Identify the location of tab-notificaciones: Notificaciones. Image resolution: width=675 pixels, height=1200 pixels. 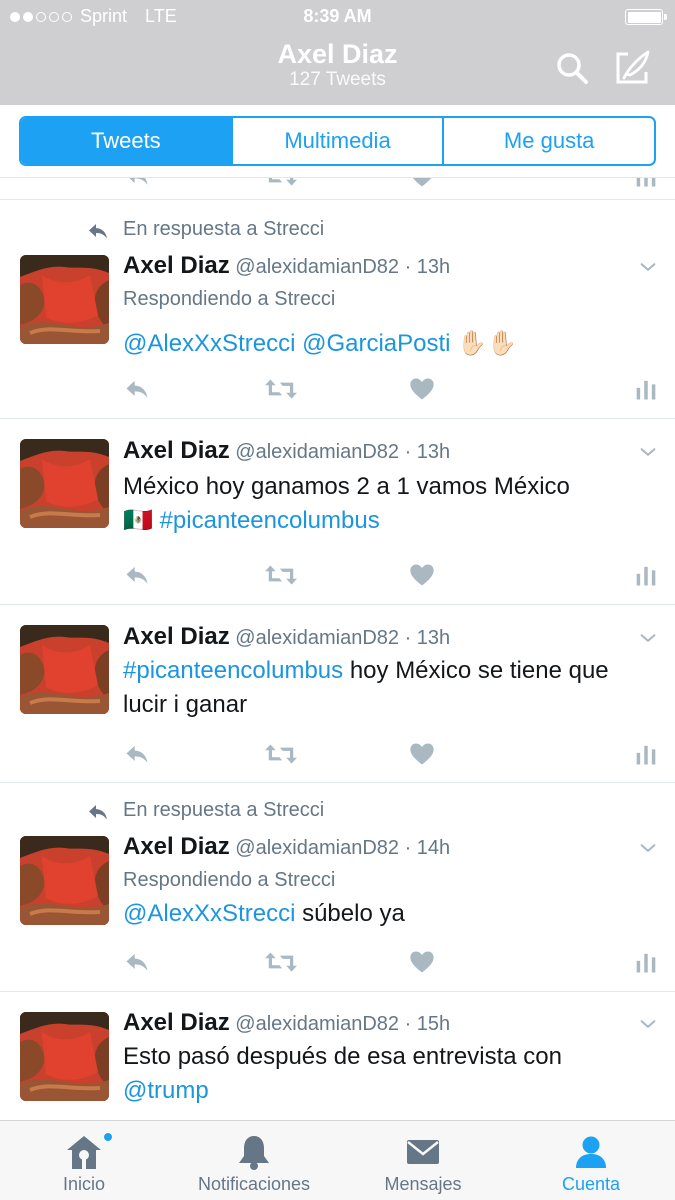
(254, 1160).